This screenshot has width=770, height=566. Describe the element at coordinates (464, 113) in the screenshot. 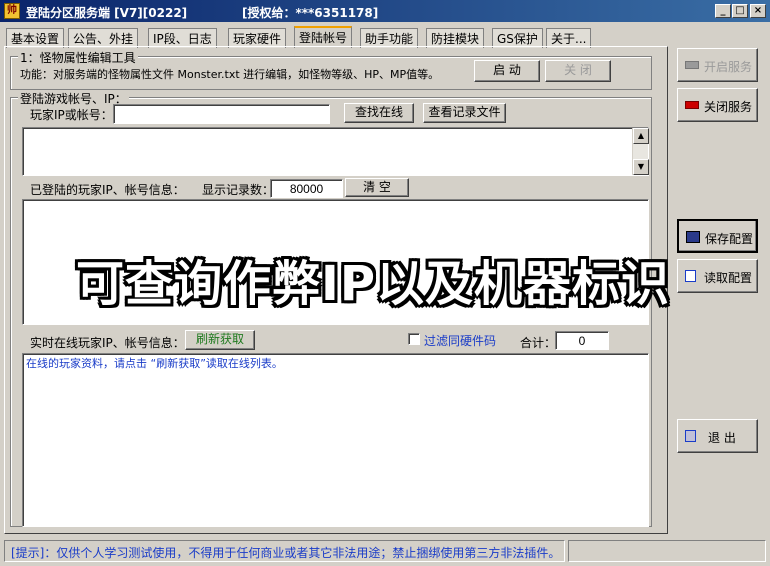

I see `view-log-button: 查看记录文件` at that location.